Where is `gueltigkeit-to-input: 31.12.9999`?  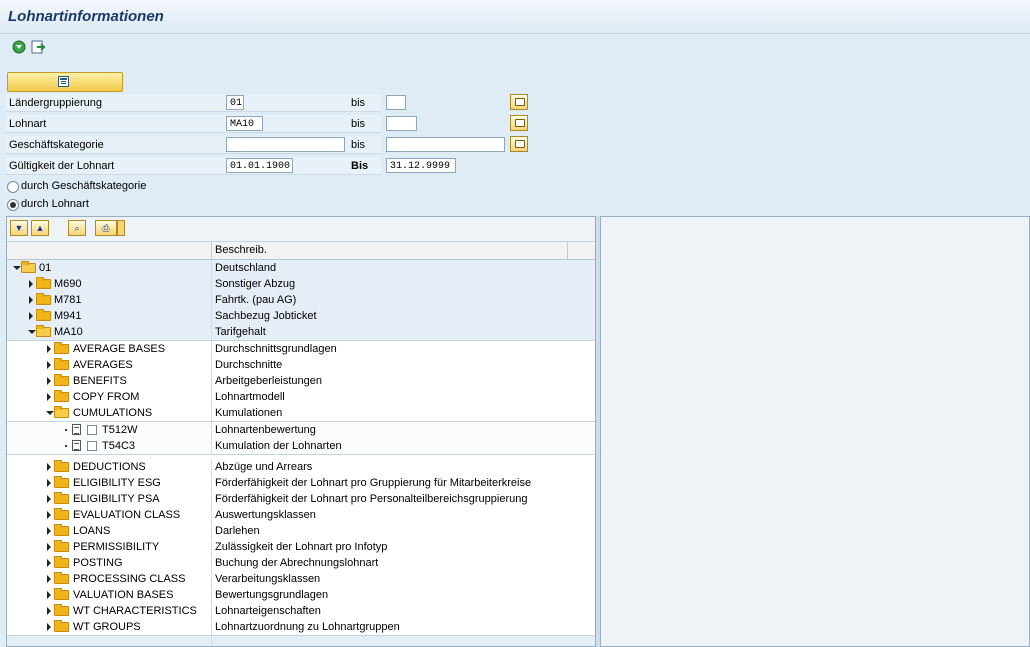 gueltigkeit-to-input: 31.12.9999 is located at coordinates (421, 165).